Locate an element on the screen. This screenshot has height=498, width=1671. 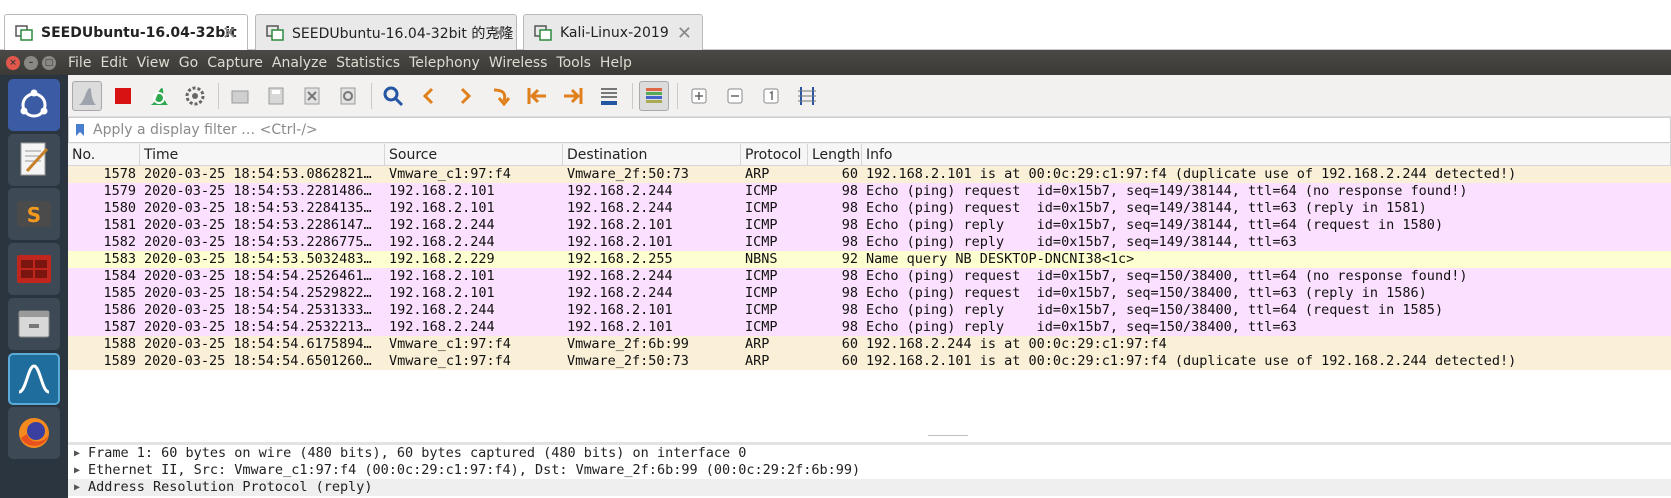
open-file-button is located at coordinates (240, 96).